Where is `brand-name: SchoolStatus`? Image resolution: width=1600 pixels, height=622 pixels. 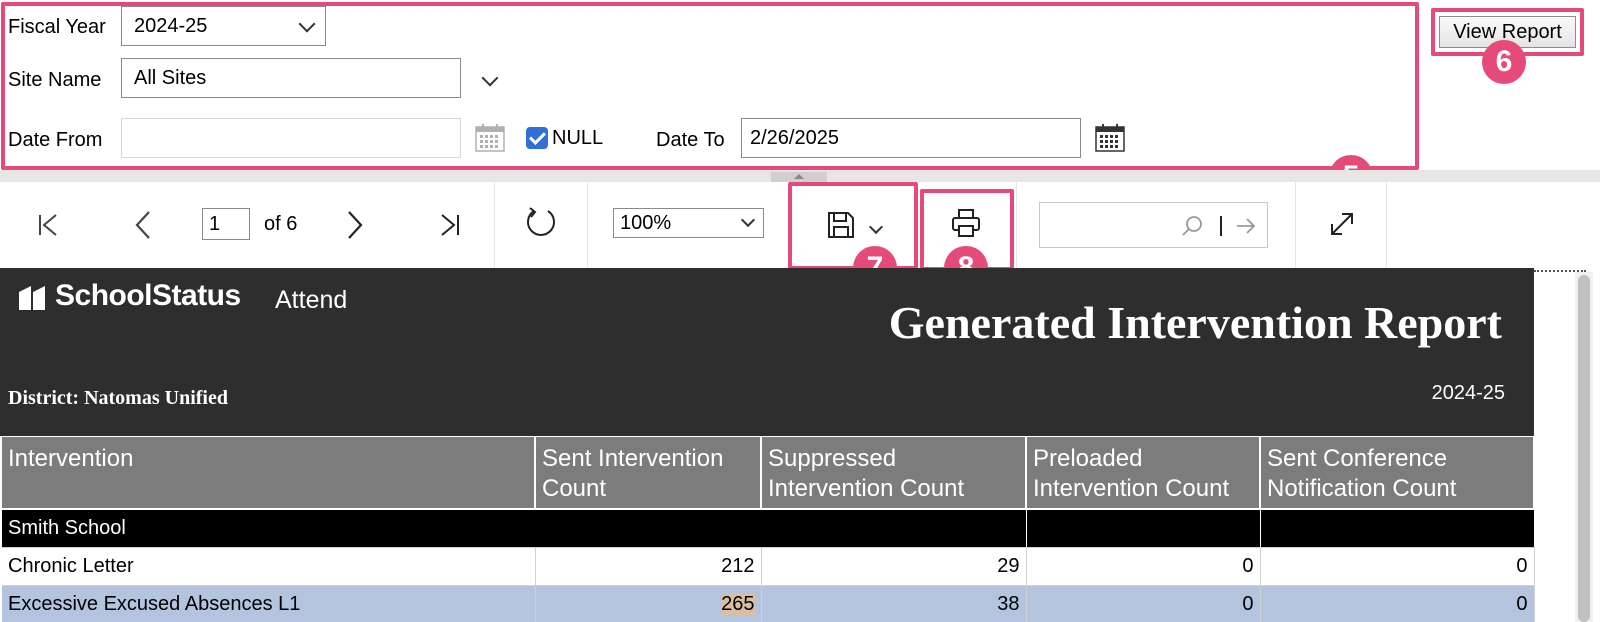
brand-name: SchoolStatus is located at coordinates (148, 295).